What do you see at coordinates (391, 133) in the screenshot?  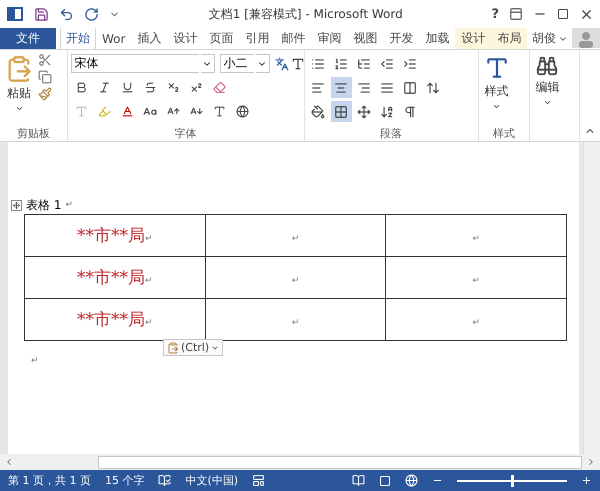 I see `group-label: 段落` at bounding box center [391, 133].